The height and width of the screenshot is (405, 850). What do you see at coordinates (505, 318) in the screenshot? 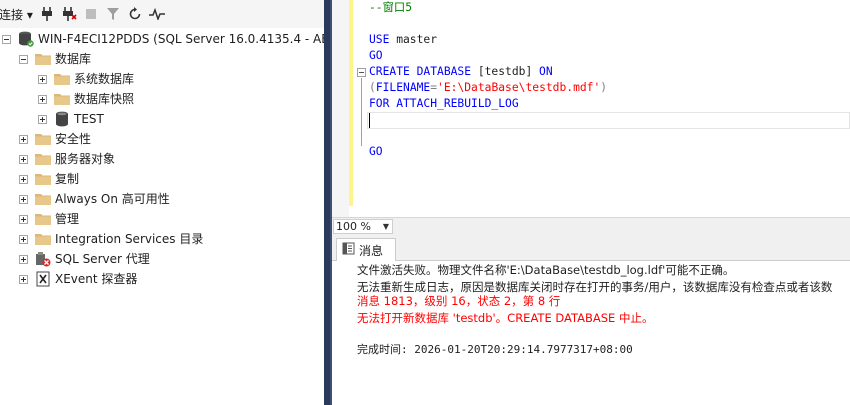
I see `error-message-line: 无法打开新数据库 'testdb'。CREATE DATABASE 中止。` at bounding box center [505, 318].